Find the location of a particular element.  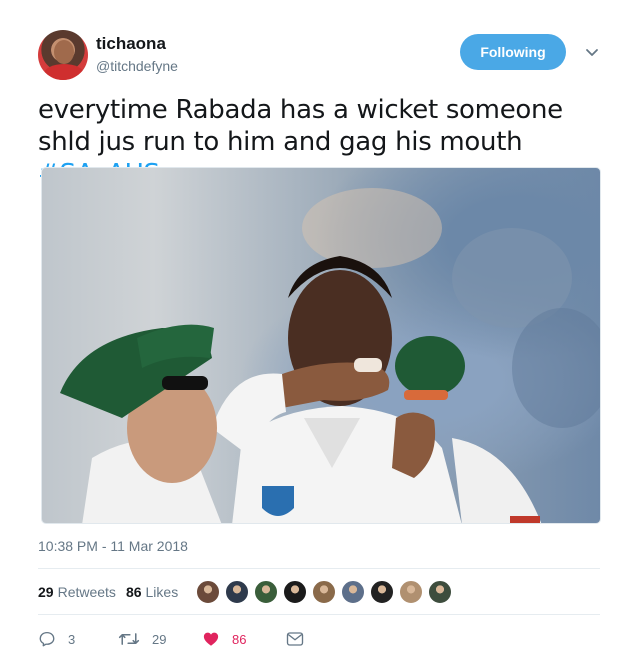

retweet-icon is located at coordinates (129, 639).